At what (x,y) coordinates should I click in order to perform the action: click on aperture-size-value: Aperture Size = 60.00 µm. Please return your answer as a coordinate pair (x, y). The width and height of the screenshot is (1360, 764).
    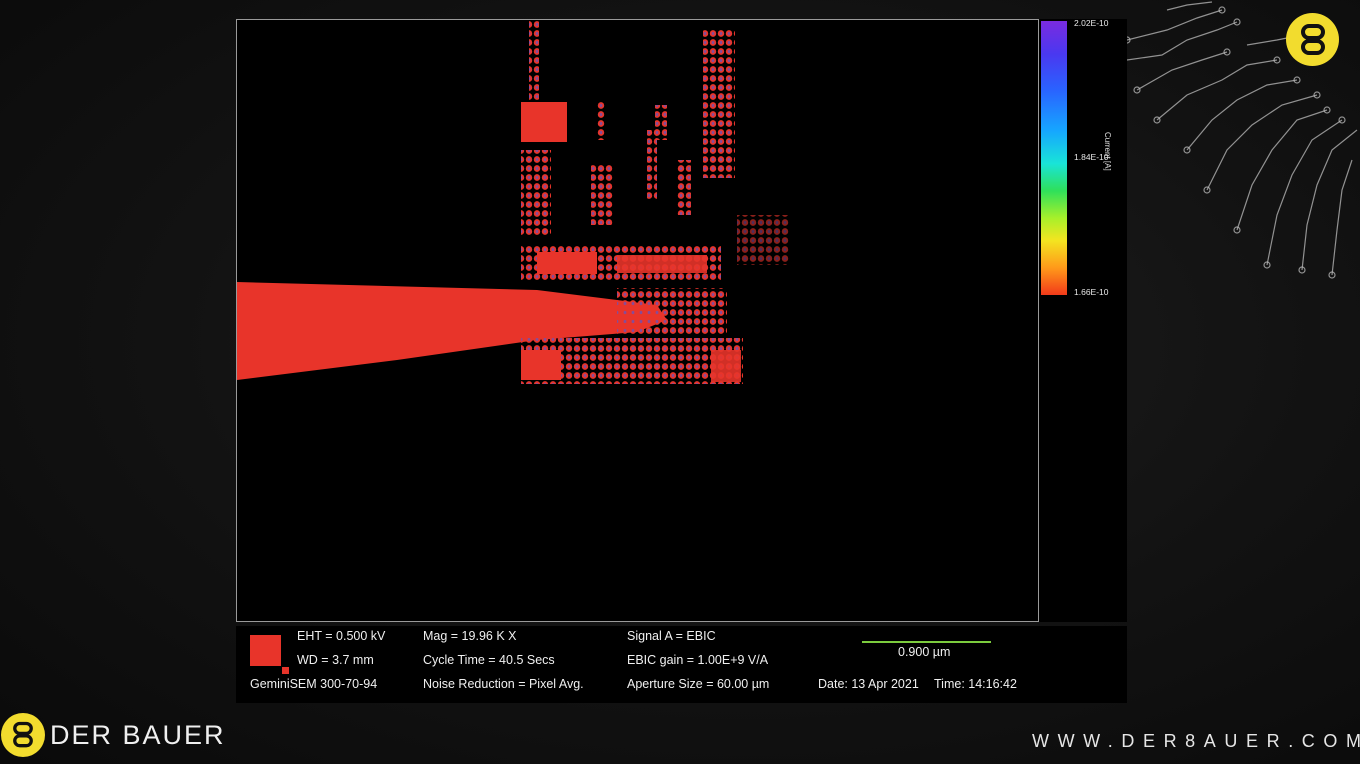
    Looking at the image, I should click on (698, 684).